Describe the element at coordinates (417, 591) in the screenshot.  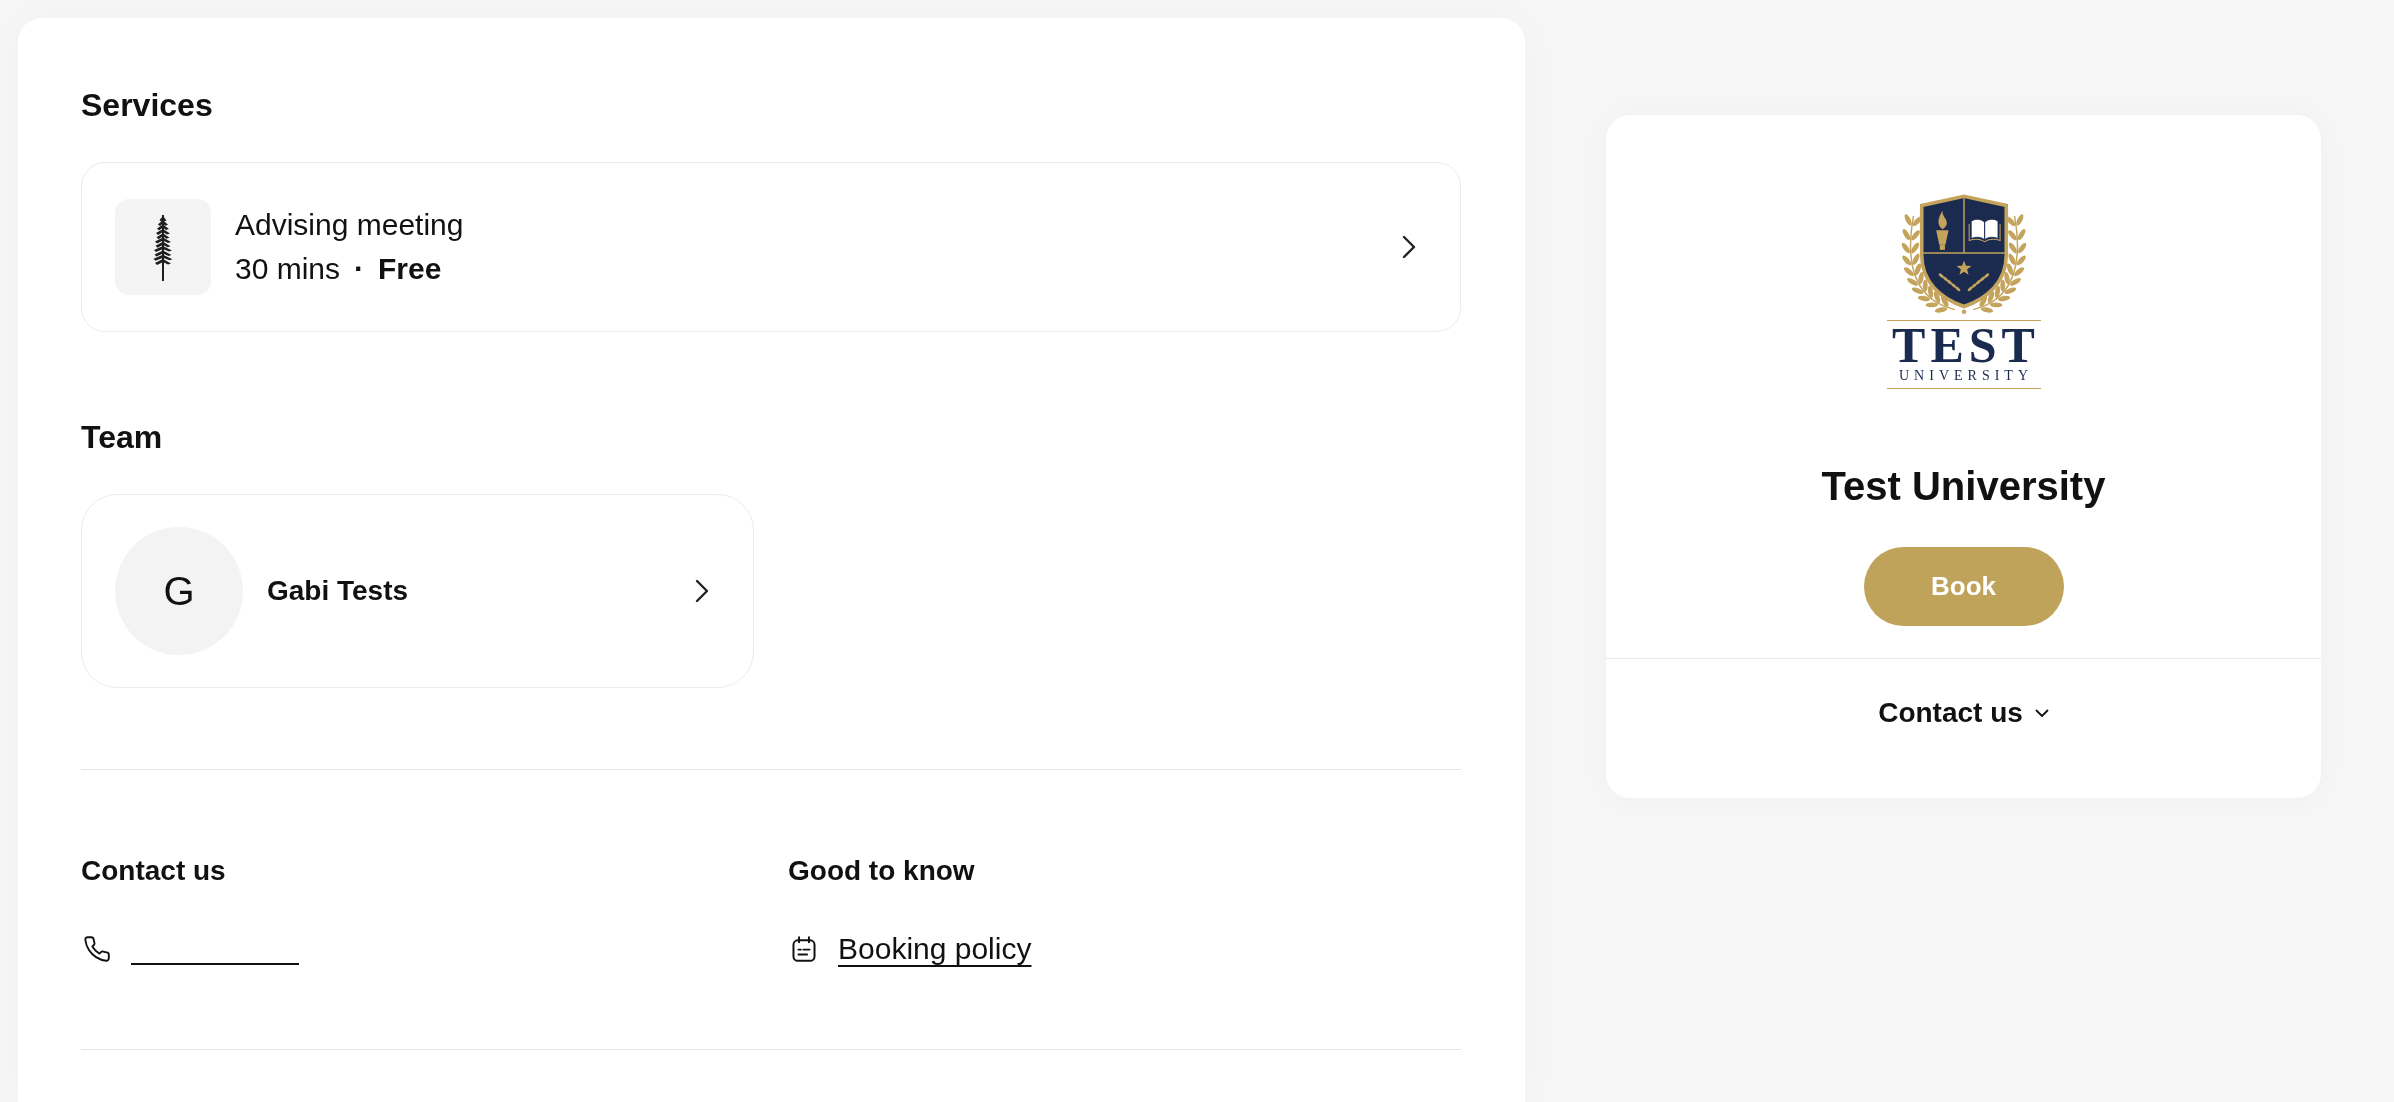
I see `team-member-card: G Gabi Tests` at that location.